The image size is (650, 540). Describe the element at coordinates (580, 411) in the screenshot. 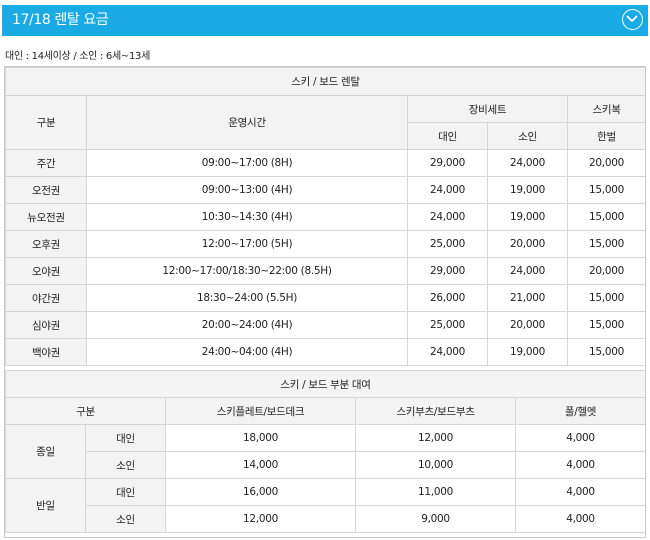

I see `col-header-poles: 폴/헬멧` at that location.